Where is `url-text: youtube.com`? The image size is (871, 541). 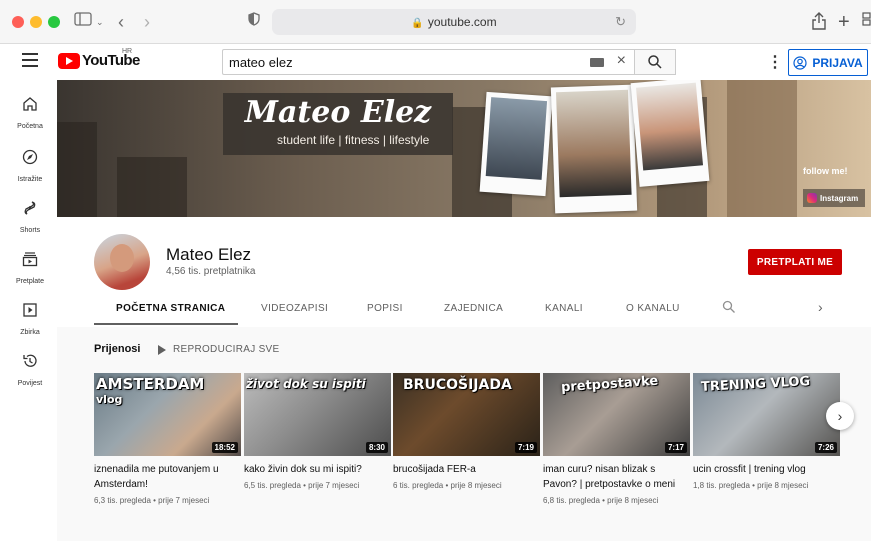 url-text: youtube.com is located at coordinates (462, 22).